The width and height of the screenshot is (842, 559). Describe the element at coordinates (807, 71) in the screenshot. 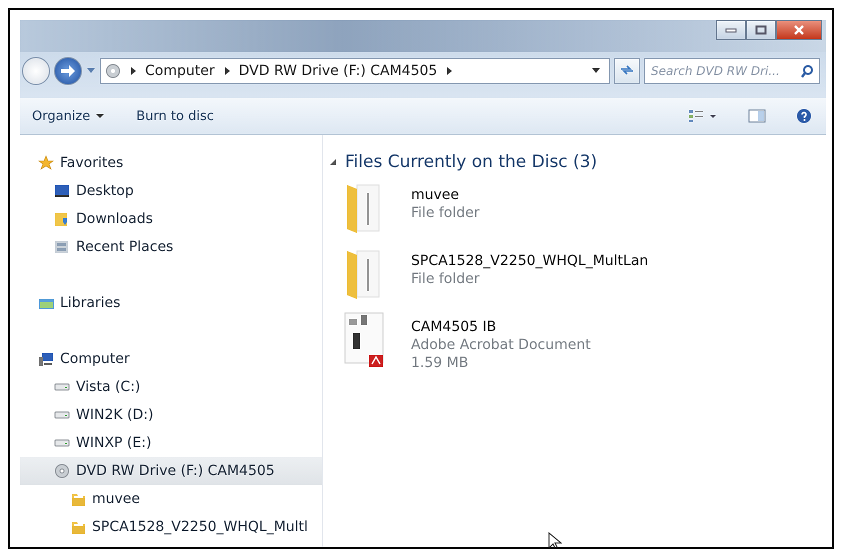

I see `search-icon` at that location.